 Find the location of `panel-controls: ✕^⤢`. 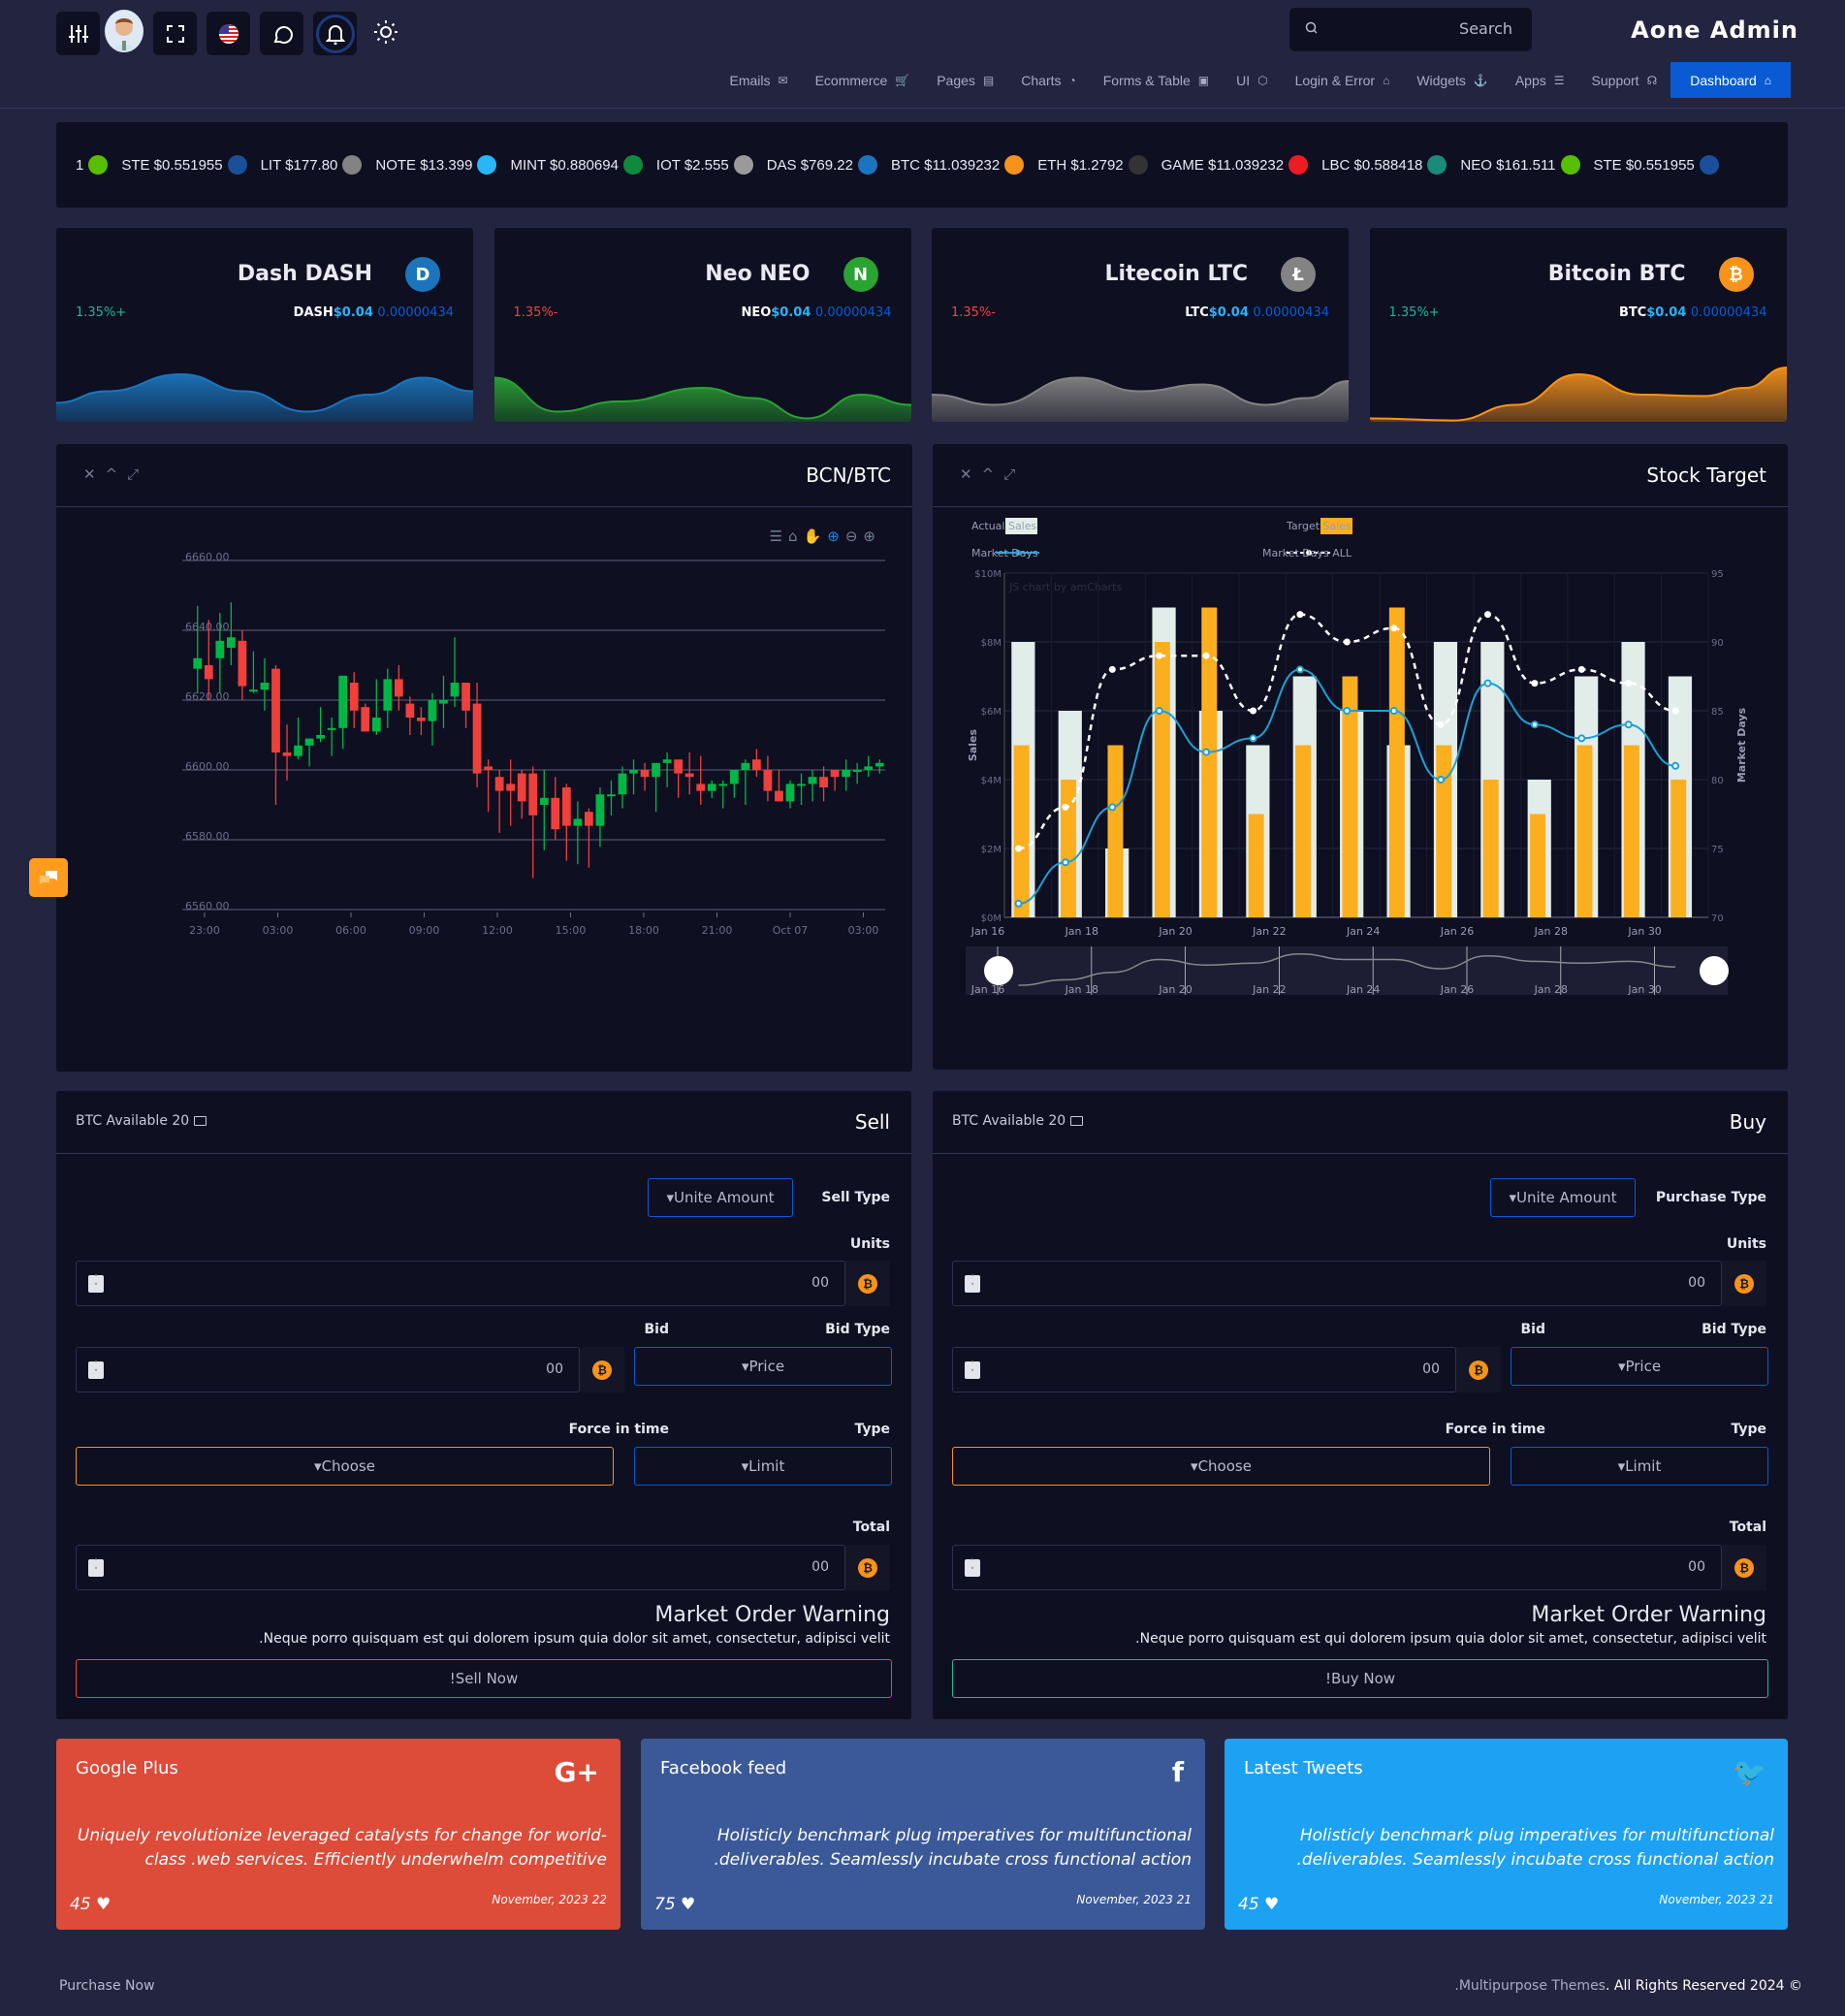

panel-controls: ✕^⤢ is located at coordinates (115, 474).